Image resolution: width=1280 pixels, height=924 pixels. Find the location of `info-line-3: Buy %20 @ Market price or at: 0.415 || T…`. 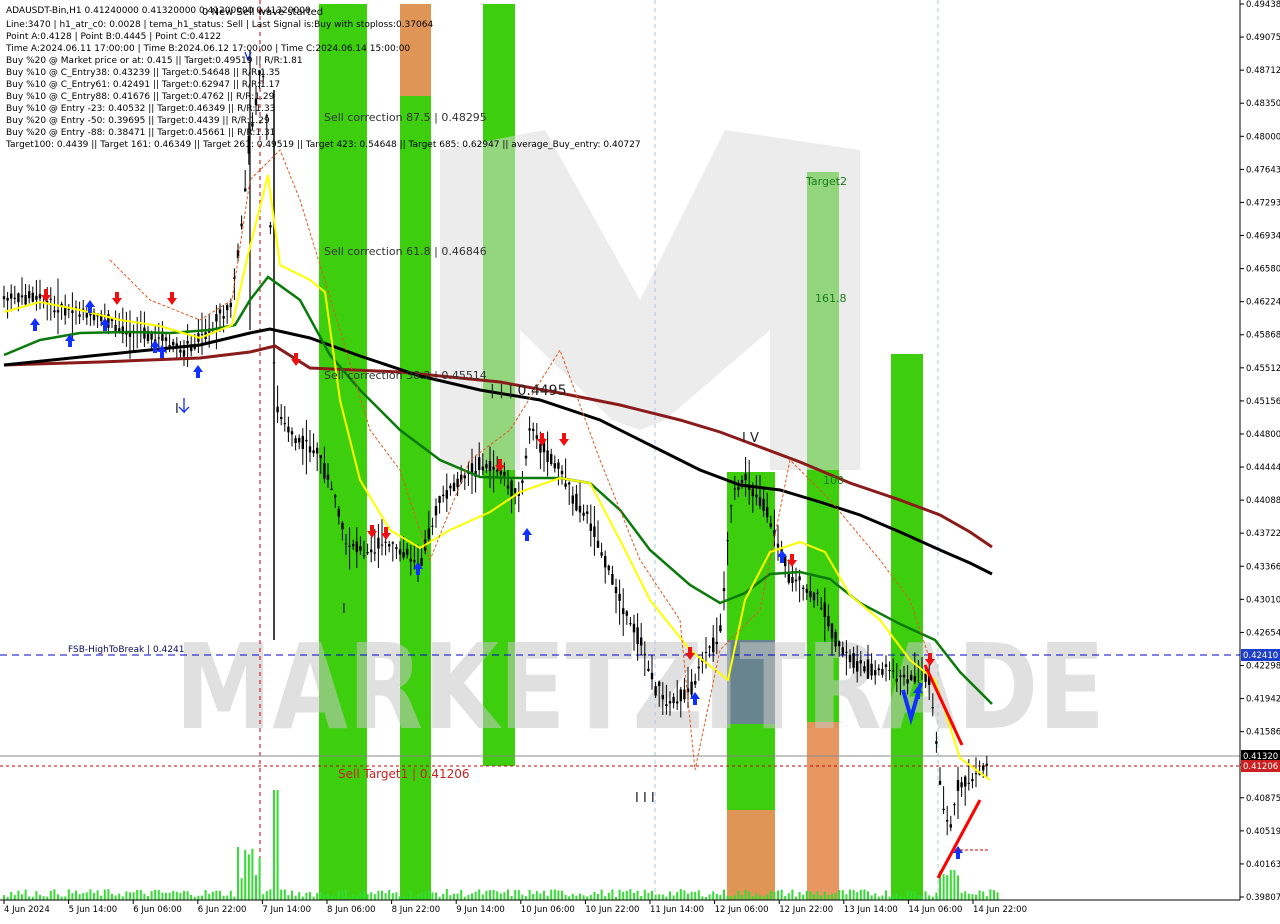

info-line-3: Buy %20 @ Market price or at: 0.415 || T… is located at coordinates (154, 61).